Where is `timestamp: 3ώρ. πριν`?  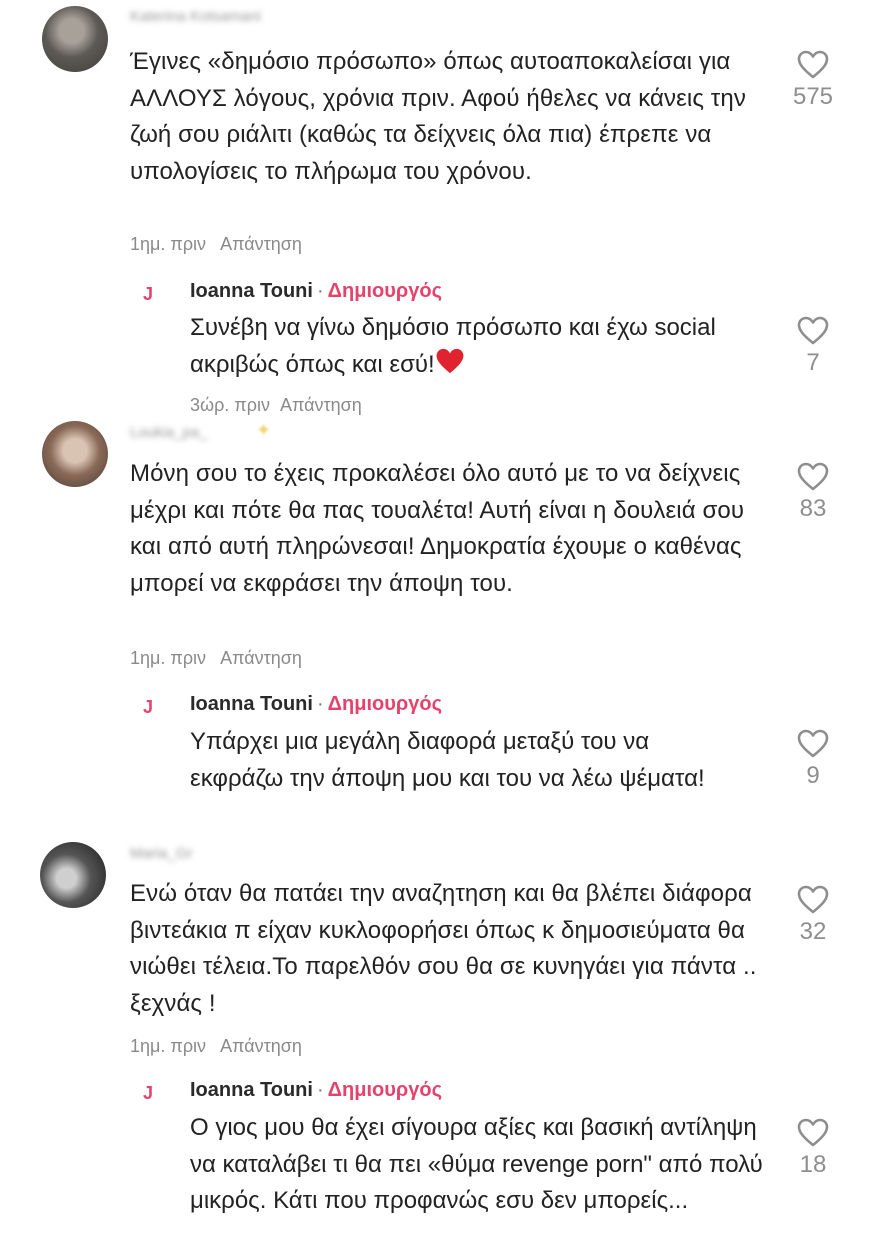 timestamp: 3ώρ. πριν is located at coordinates (230, 405).